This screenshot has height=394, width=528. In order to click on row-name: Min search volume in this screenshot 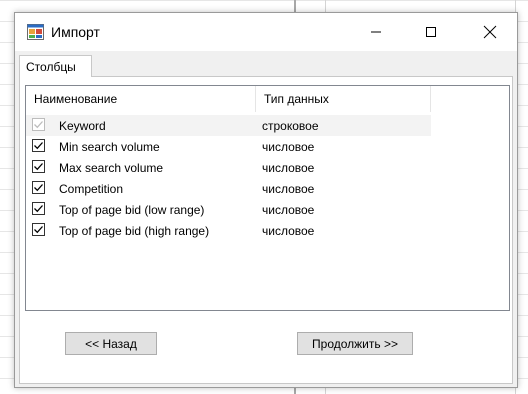, I will do `click(109, 147)`.